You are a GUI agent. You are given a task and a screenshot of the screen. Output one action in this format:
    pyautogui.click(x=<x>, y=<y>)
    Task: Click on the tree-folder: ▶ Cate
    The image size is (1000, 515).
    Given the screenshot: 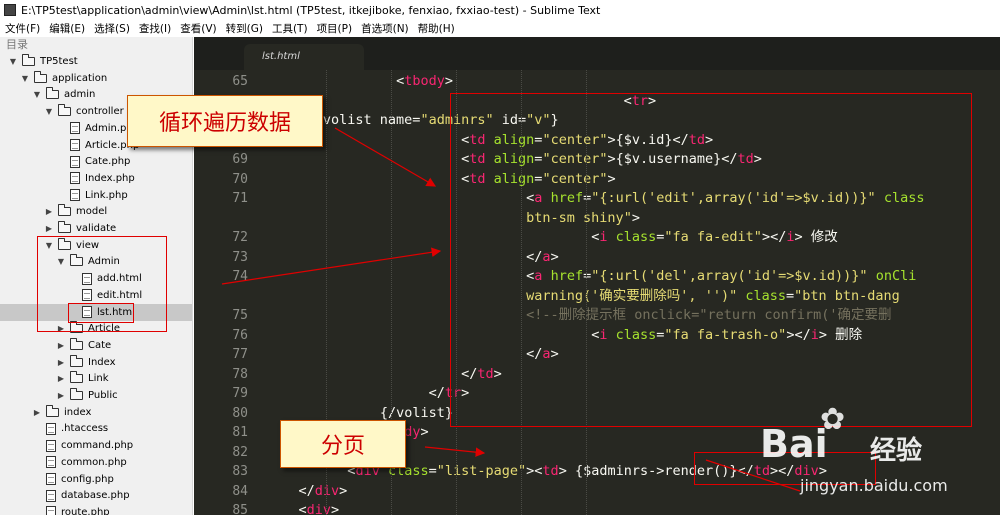 What is the action you would take?
    pyautogui.click(x=96, y=345)
    